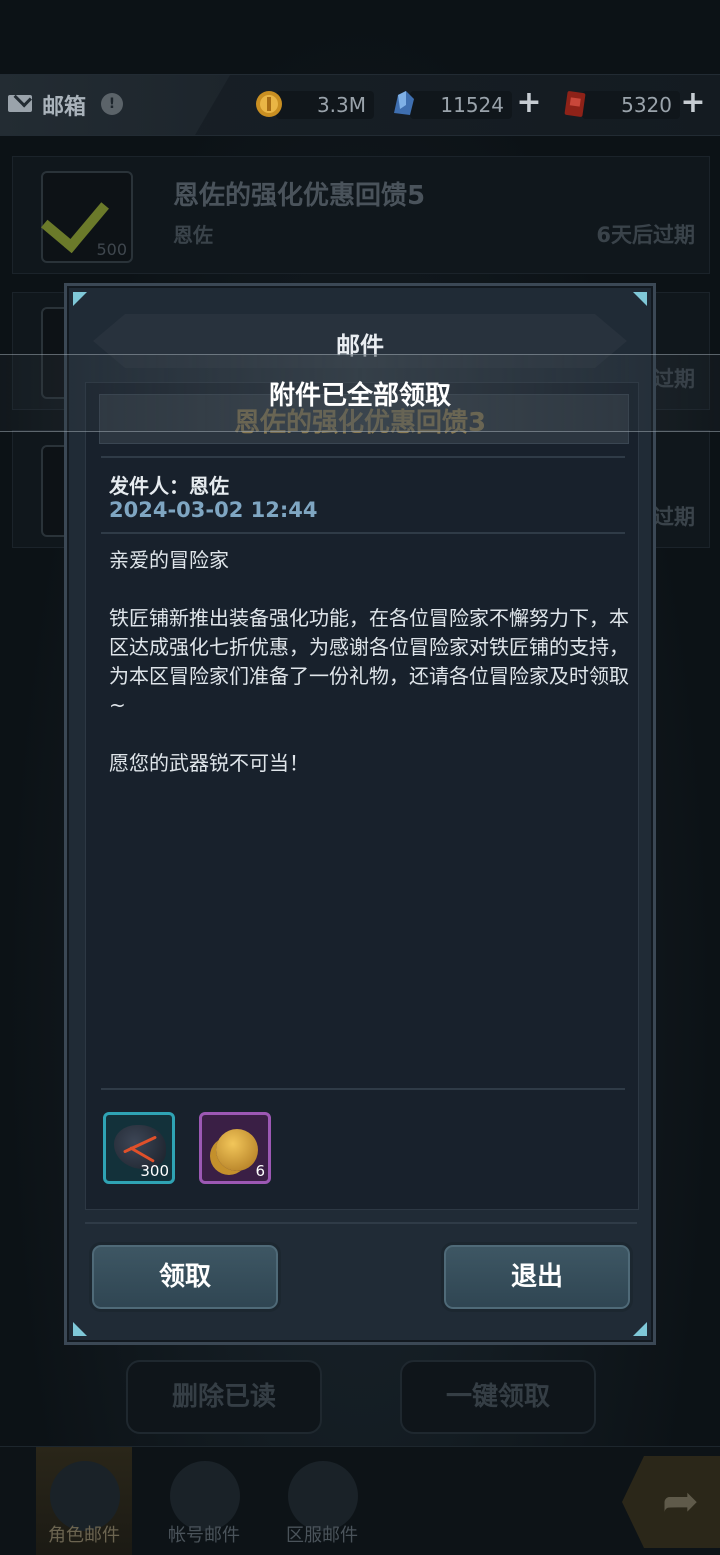  I want to click on attachment-item: 6, so click(235, 1148).